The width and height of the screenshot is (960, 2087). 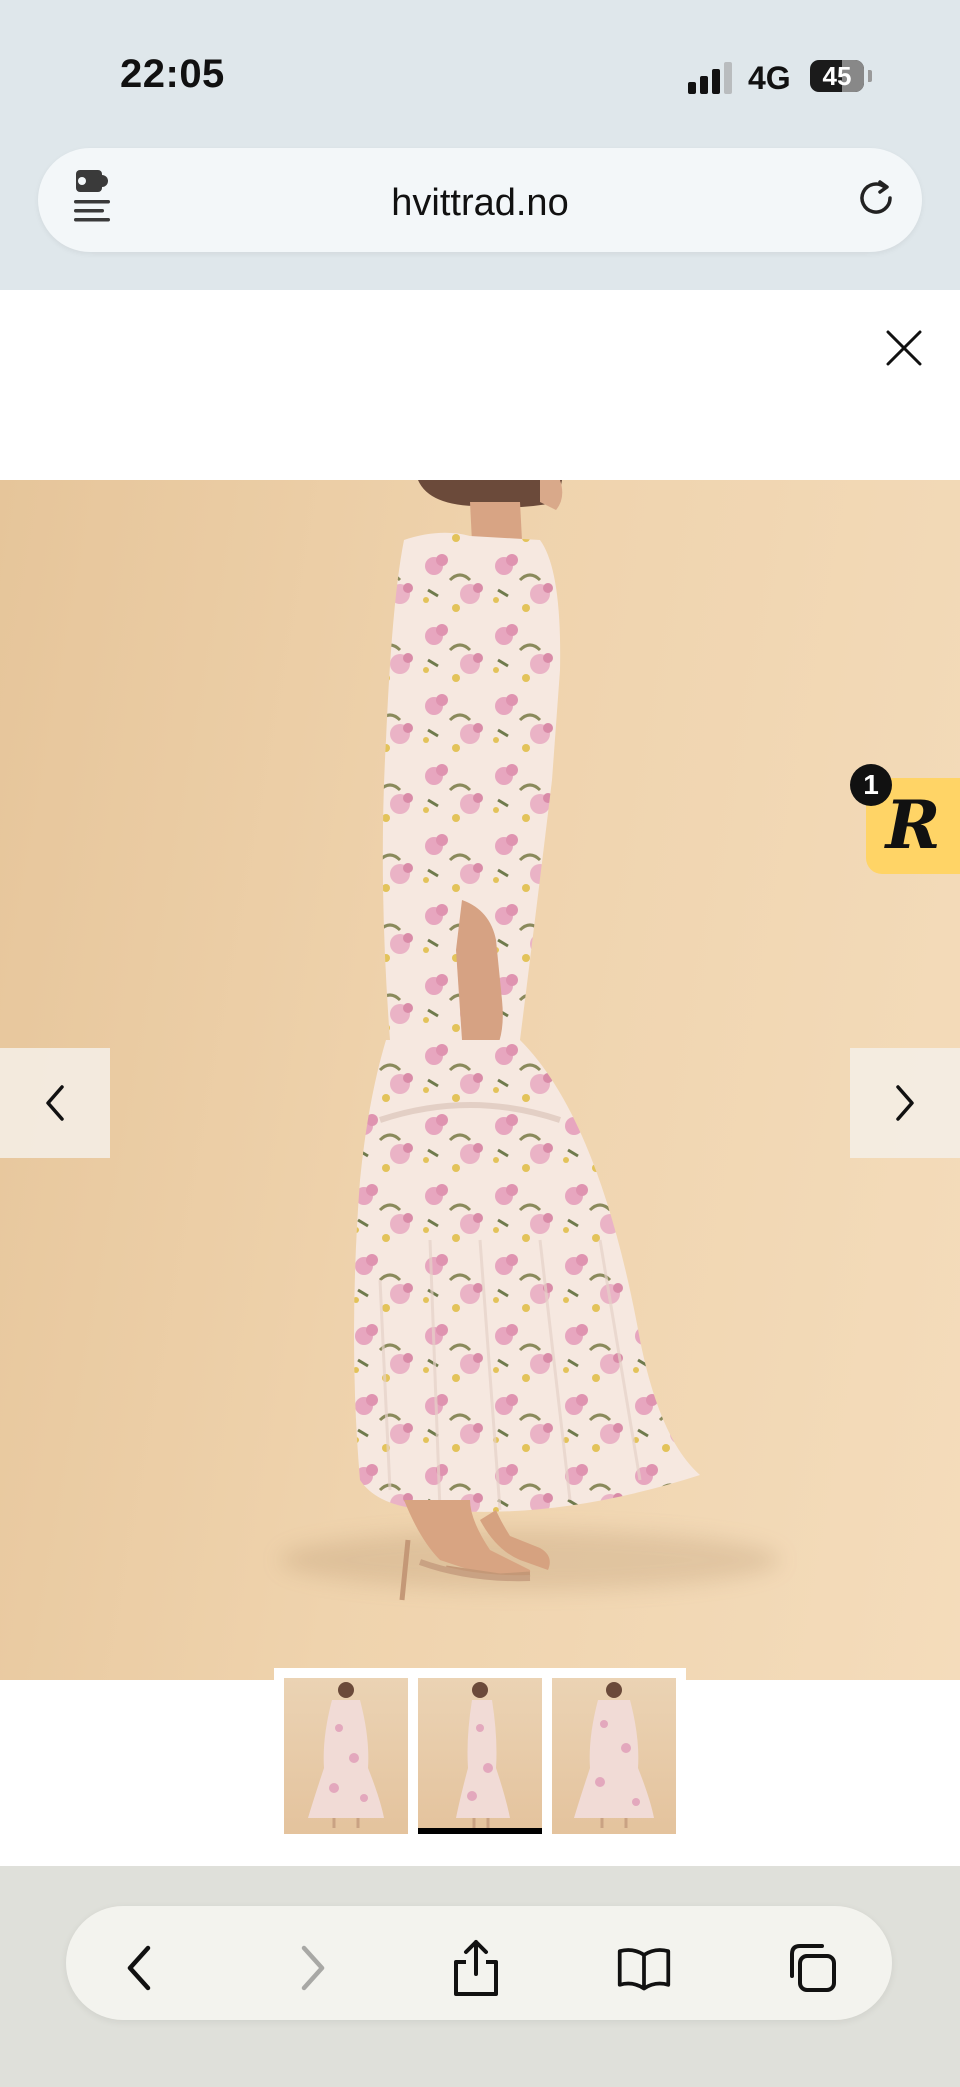 I want to click on forward-button, so click(x=312, y=1968).